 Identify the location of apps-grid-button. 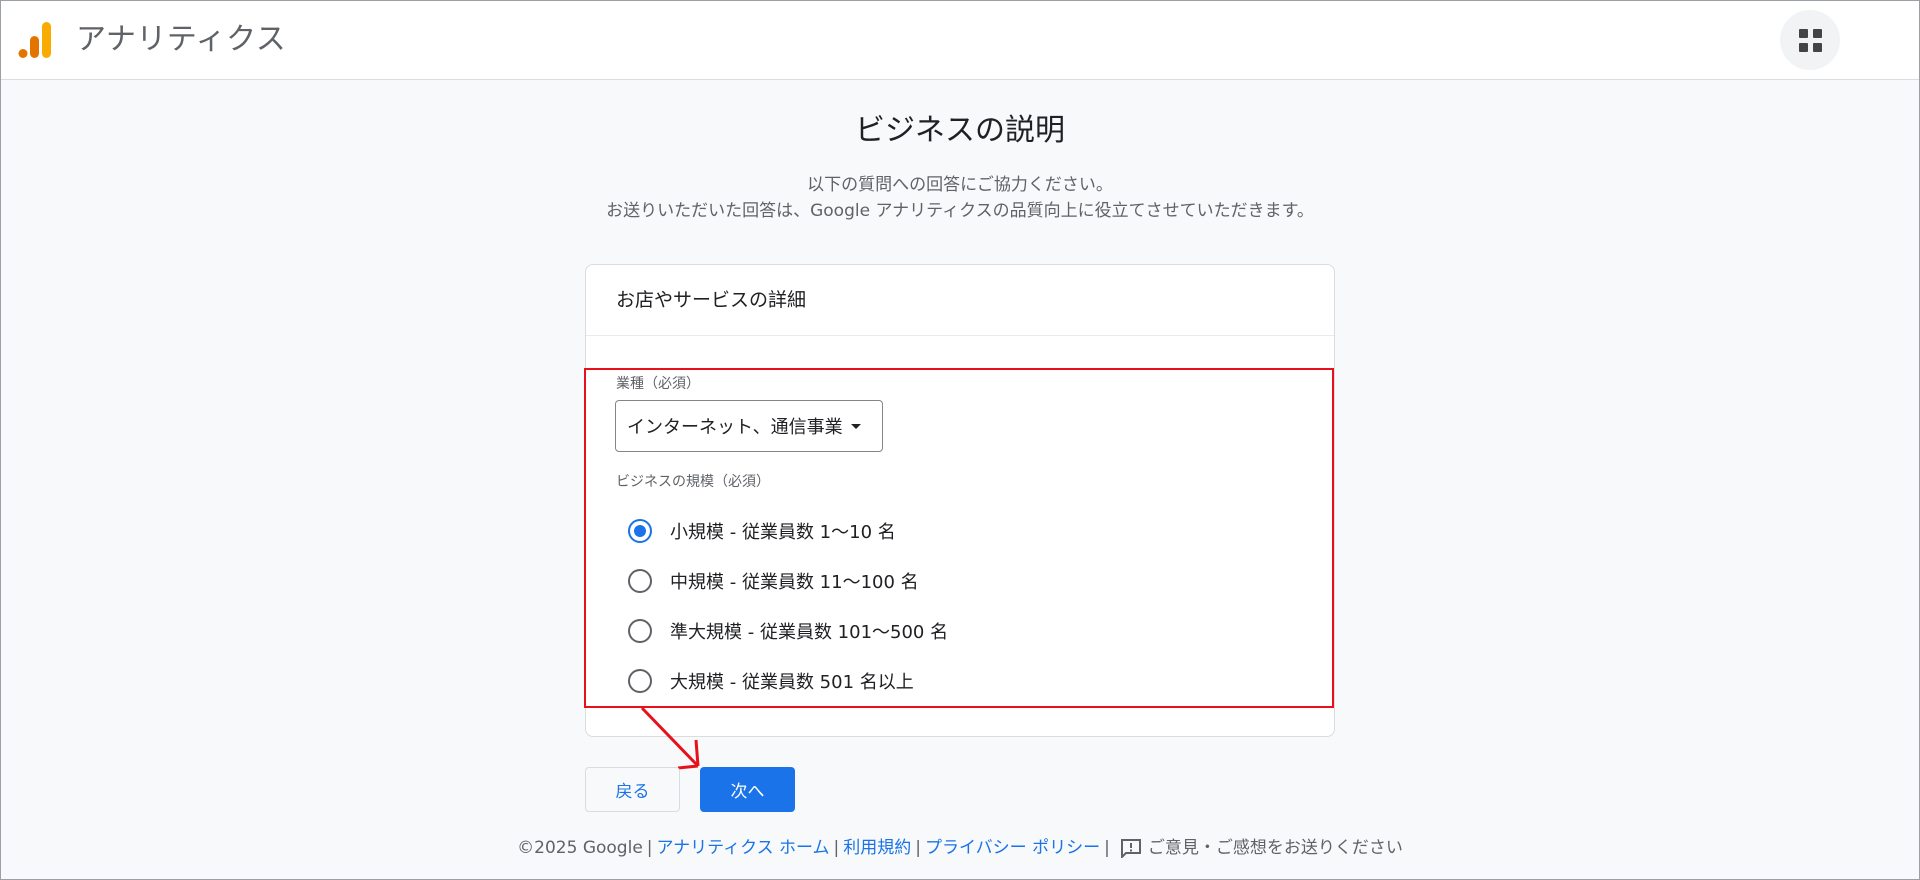
(1810, 40).